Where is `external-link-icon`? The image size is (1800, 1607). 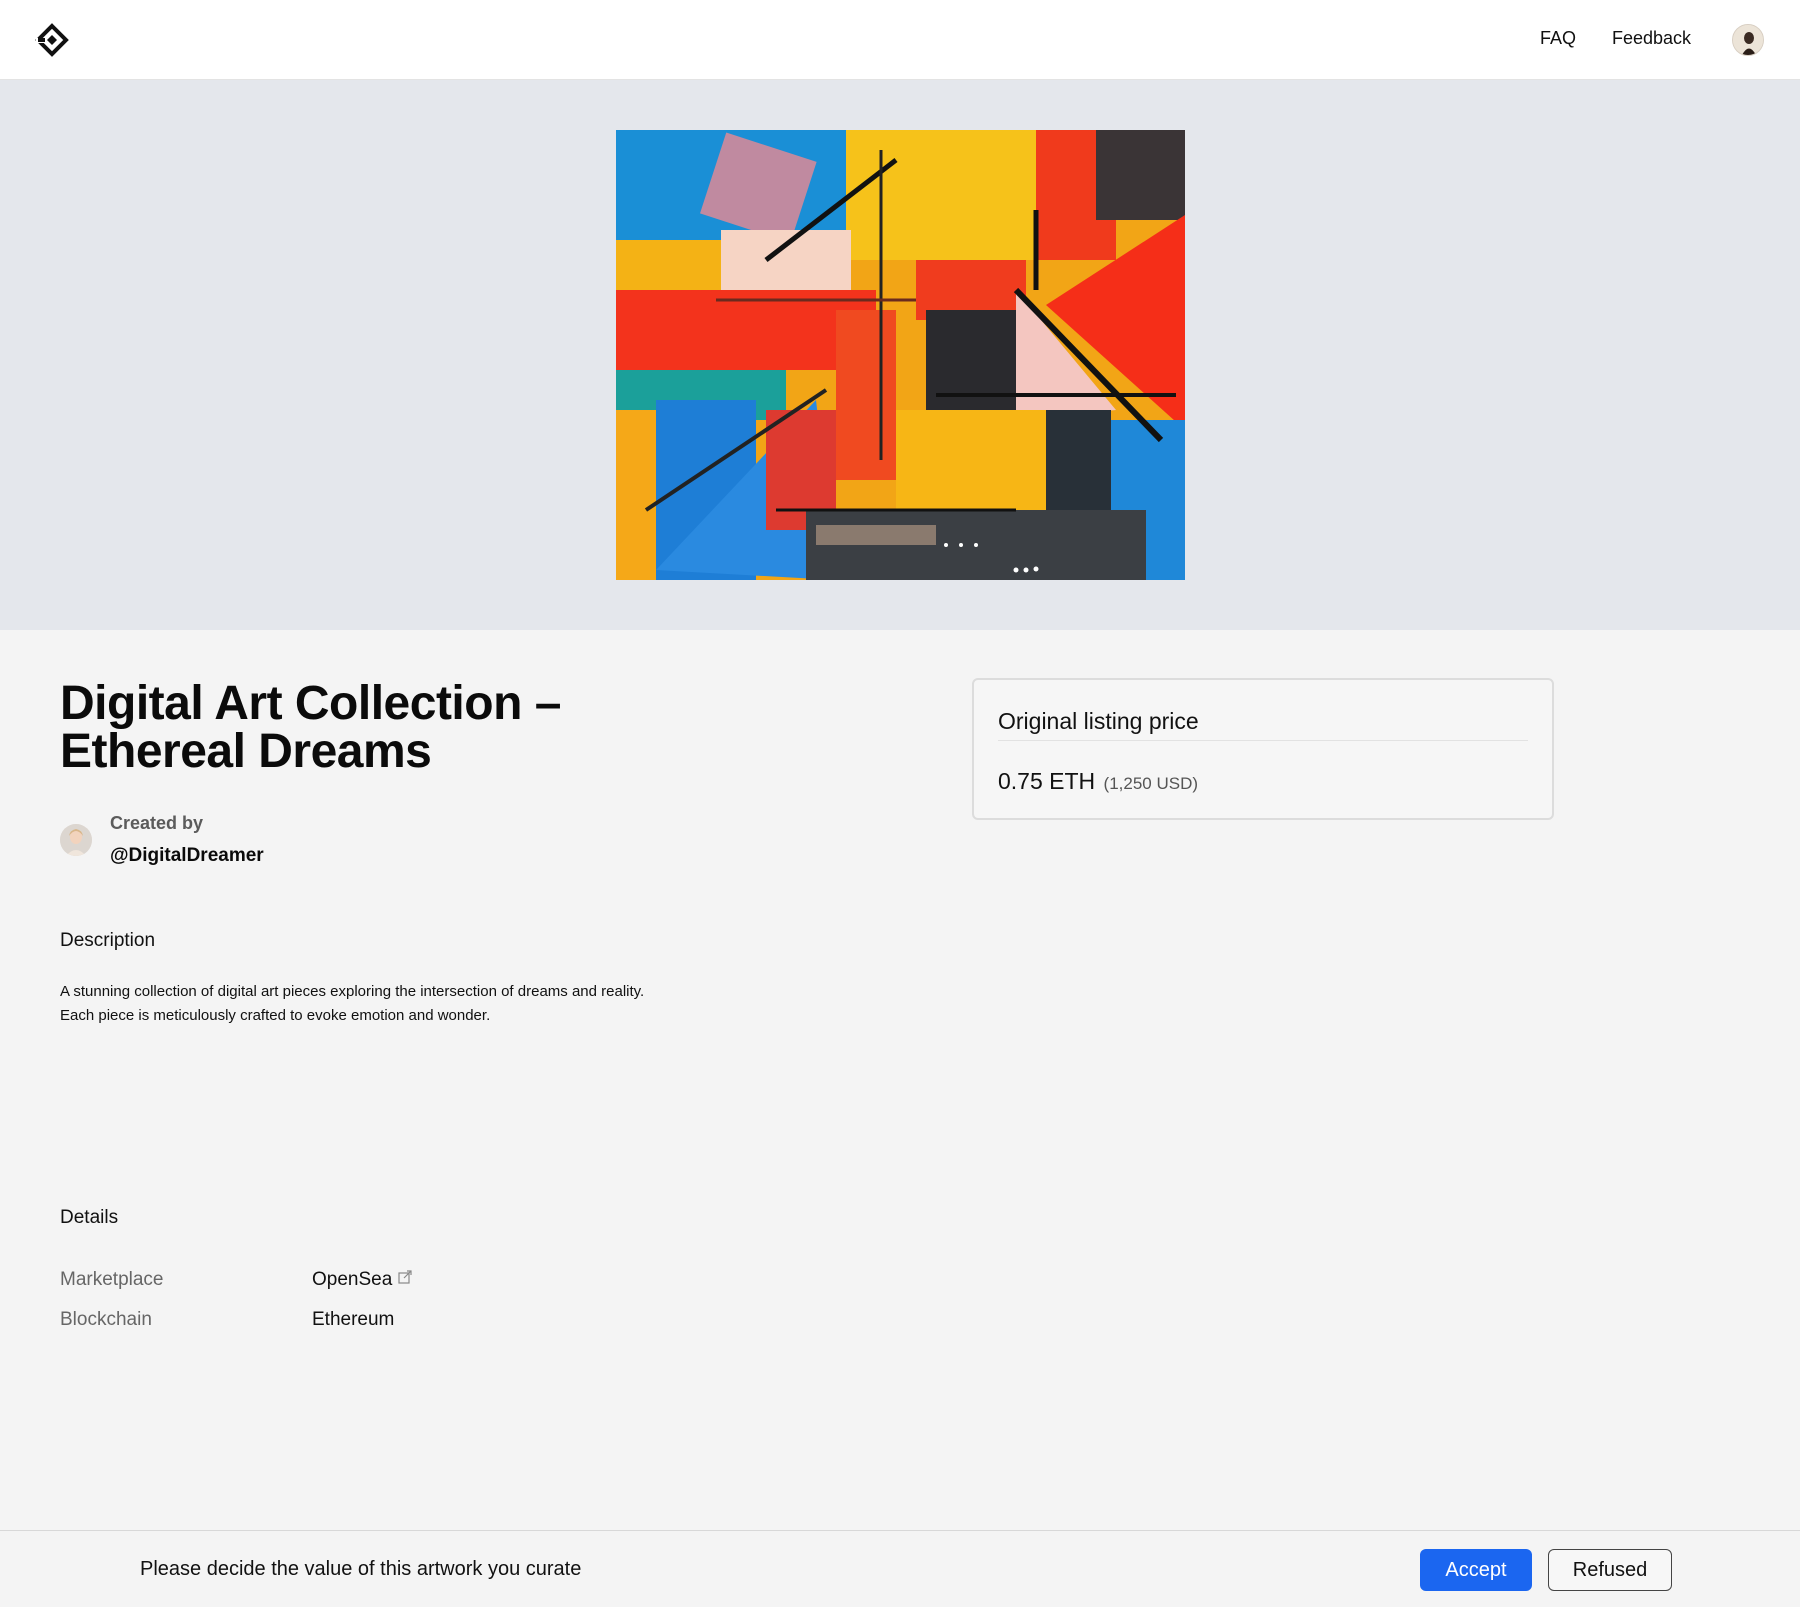 external-link-icon is located at coordinates (405, 1277).